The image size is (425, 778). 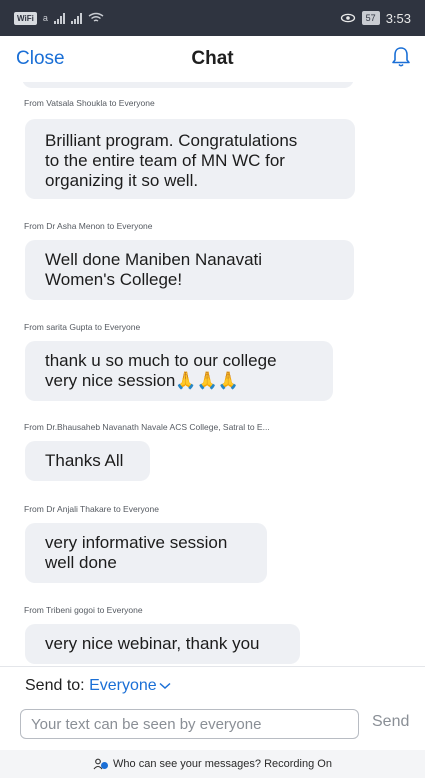 What do you see at coordinates (40, 59) in the screenshot?
I see `close-button: Close` at bounding box center [40, 59].